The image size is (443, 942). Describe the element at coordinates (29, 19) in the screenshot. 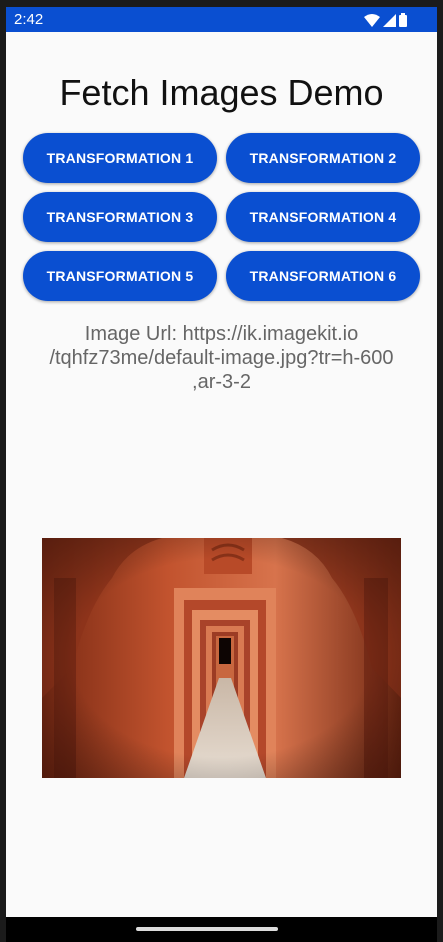

I see `status-time: 2:42` at that location.